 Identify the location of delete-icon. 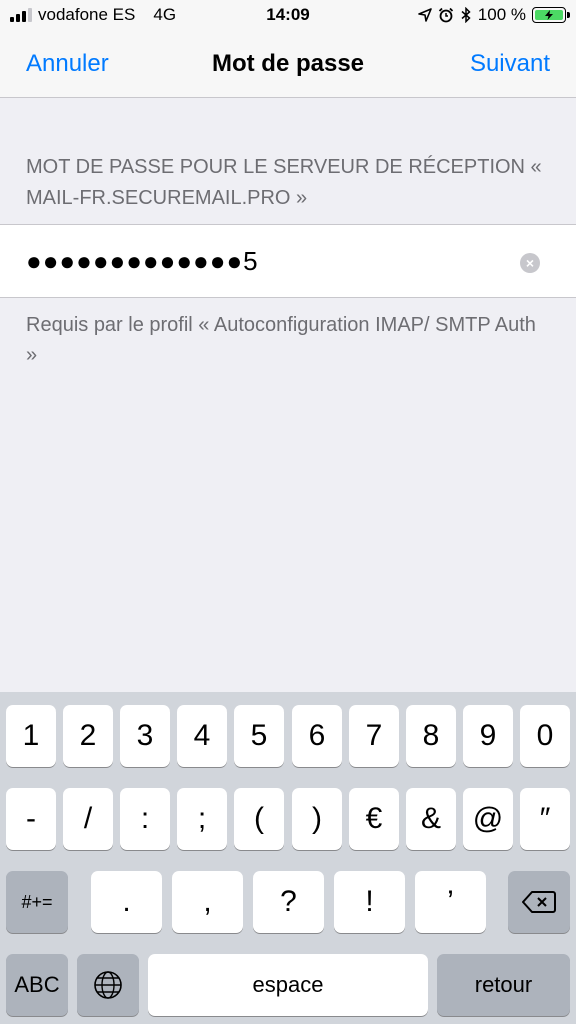
(539, 902).